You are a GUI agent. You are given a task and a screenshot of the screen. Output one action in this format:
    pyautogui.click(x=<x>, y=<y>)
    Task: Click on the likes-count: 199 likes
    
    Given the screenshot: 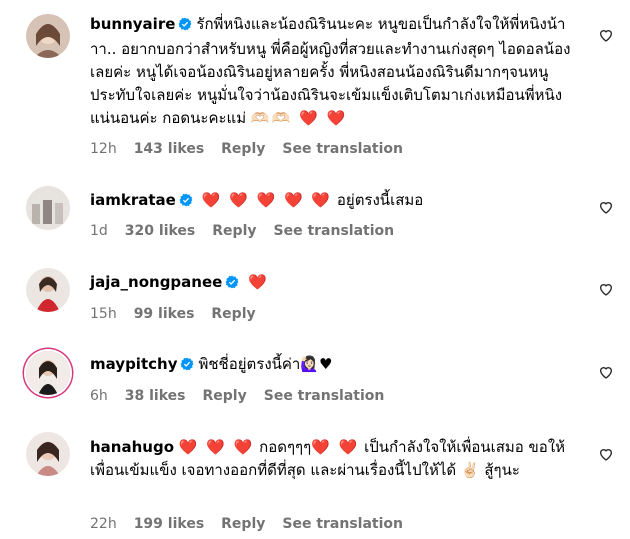 What is the action you would take?
    pyautogui.click(x=169, y=524)
    